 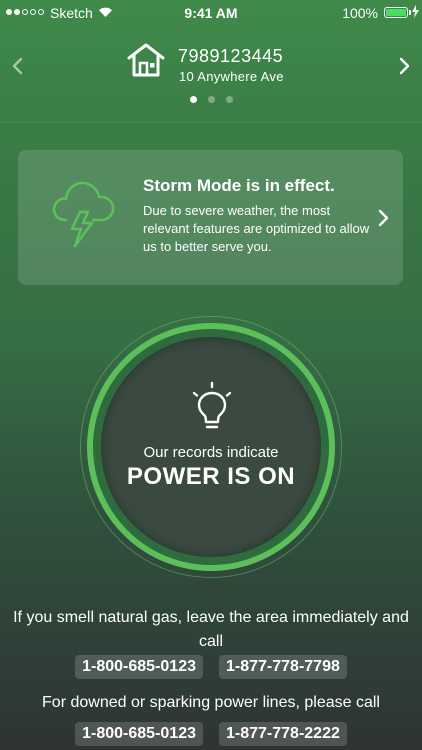 I want to click on gas-phone-button: 1-800-685-0123, so click(x=139, y=667).